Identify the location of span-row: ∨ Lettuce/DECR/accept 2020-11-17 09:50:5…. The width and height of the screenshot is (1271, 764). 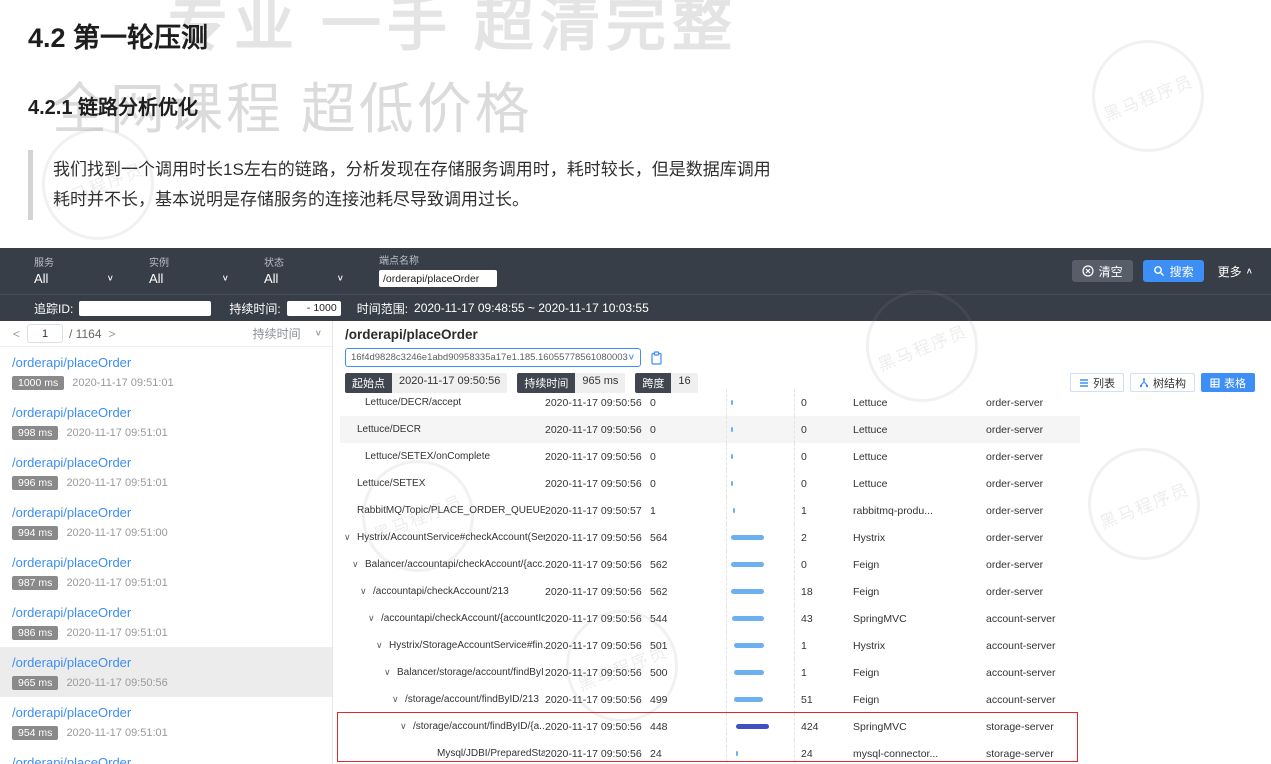
(710, 402).